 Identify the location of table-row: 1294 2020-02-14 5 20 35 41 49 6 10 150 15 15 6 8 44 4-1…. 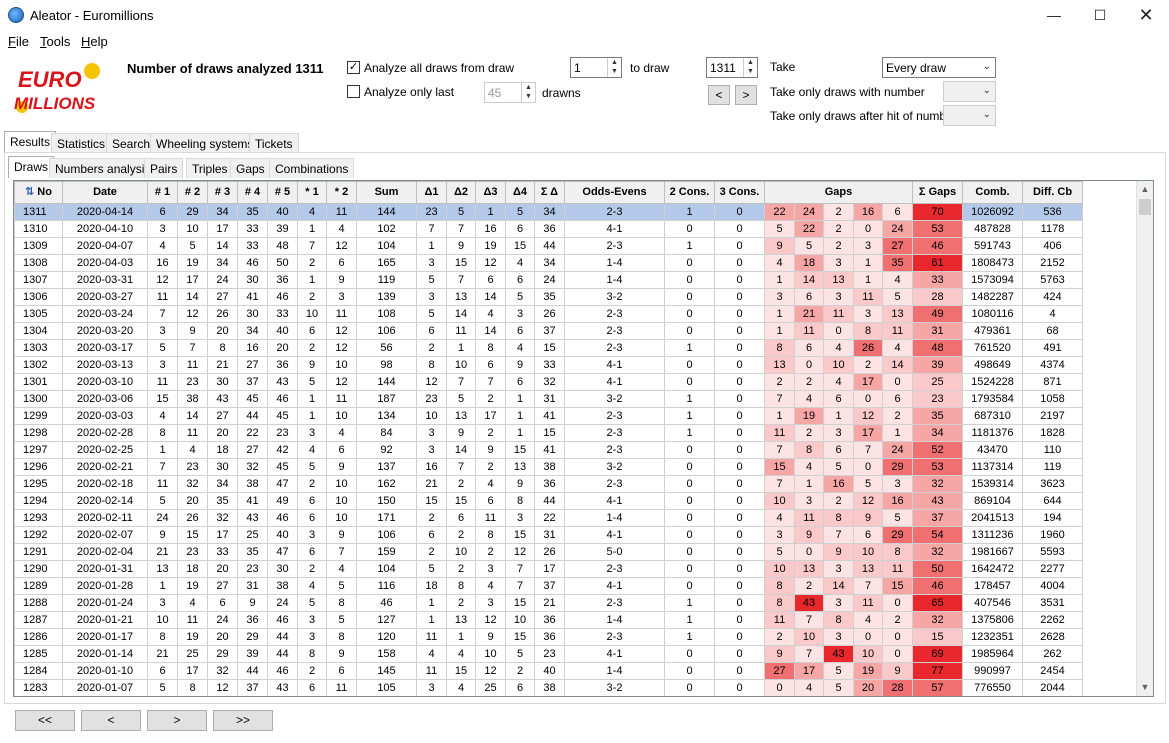
(548, 501).